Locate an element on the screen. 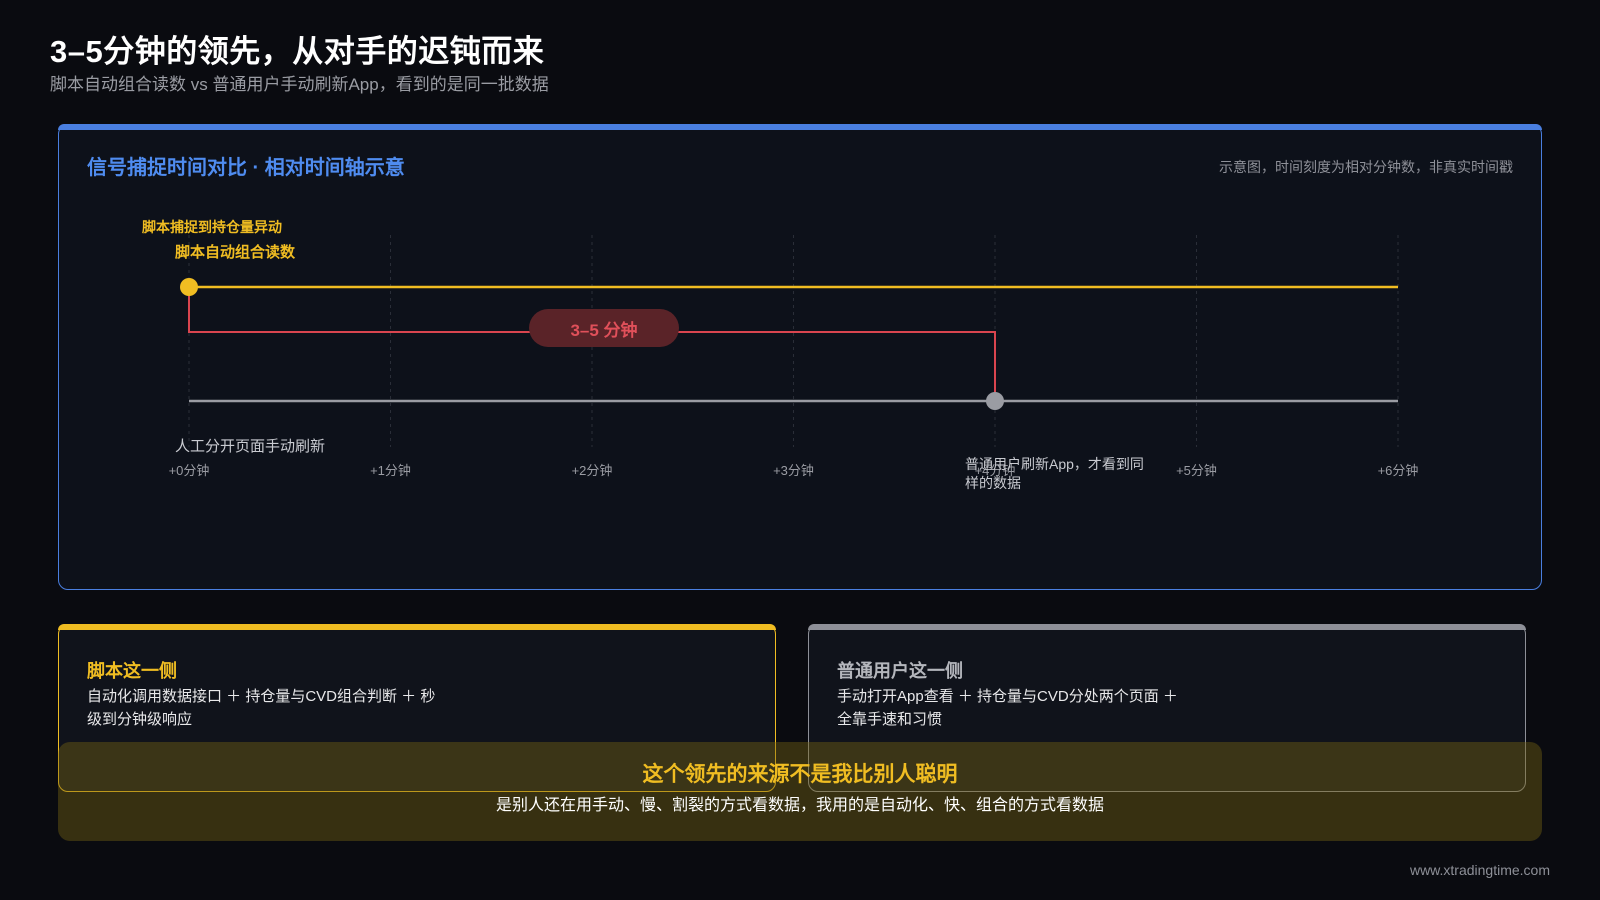 This screenshot has height=900, width=1600. script-side-title: 脚本这一侧 is located at coordinates (132, 671).